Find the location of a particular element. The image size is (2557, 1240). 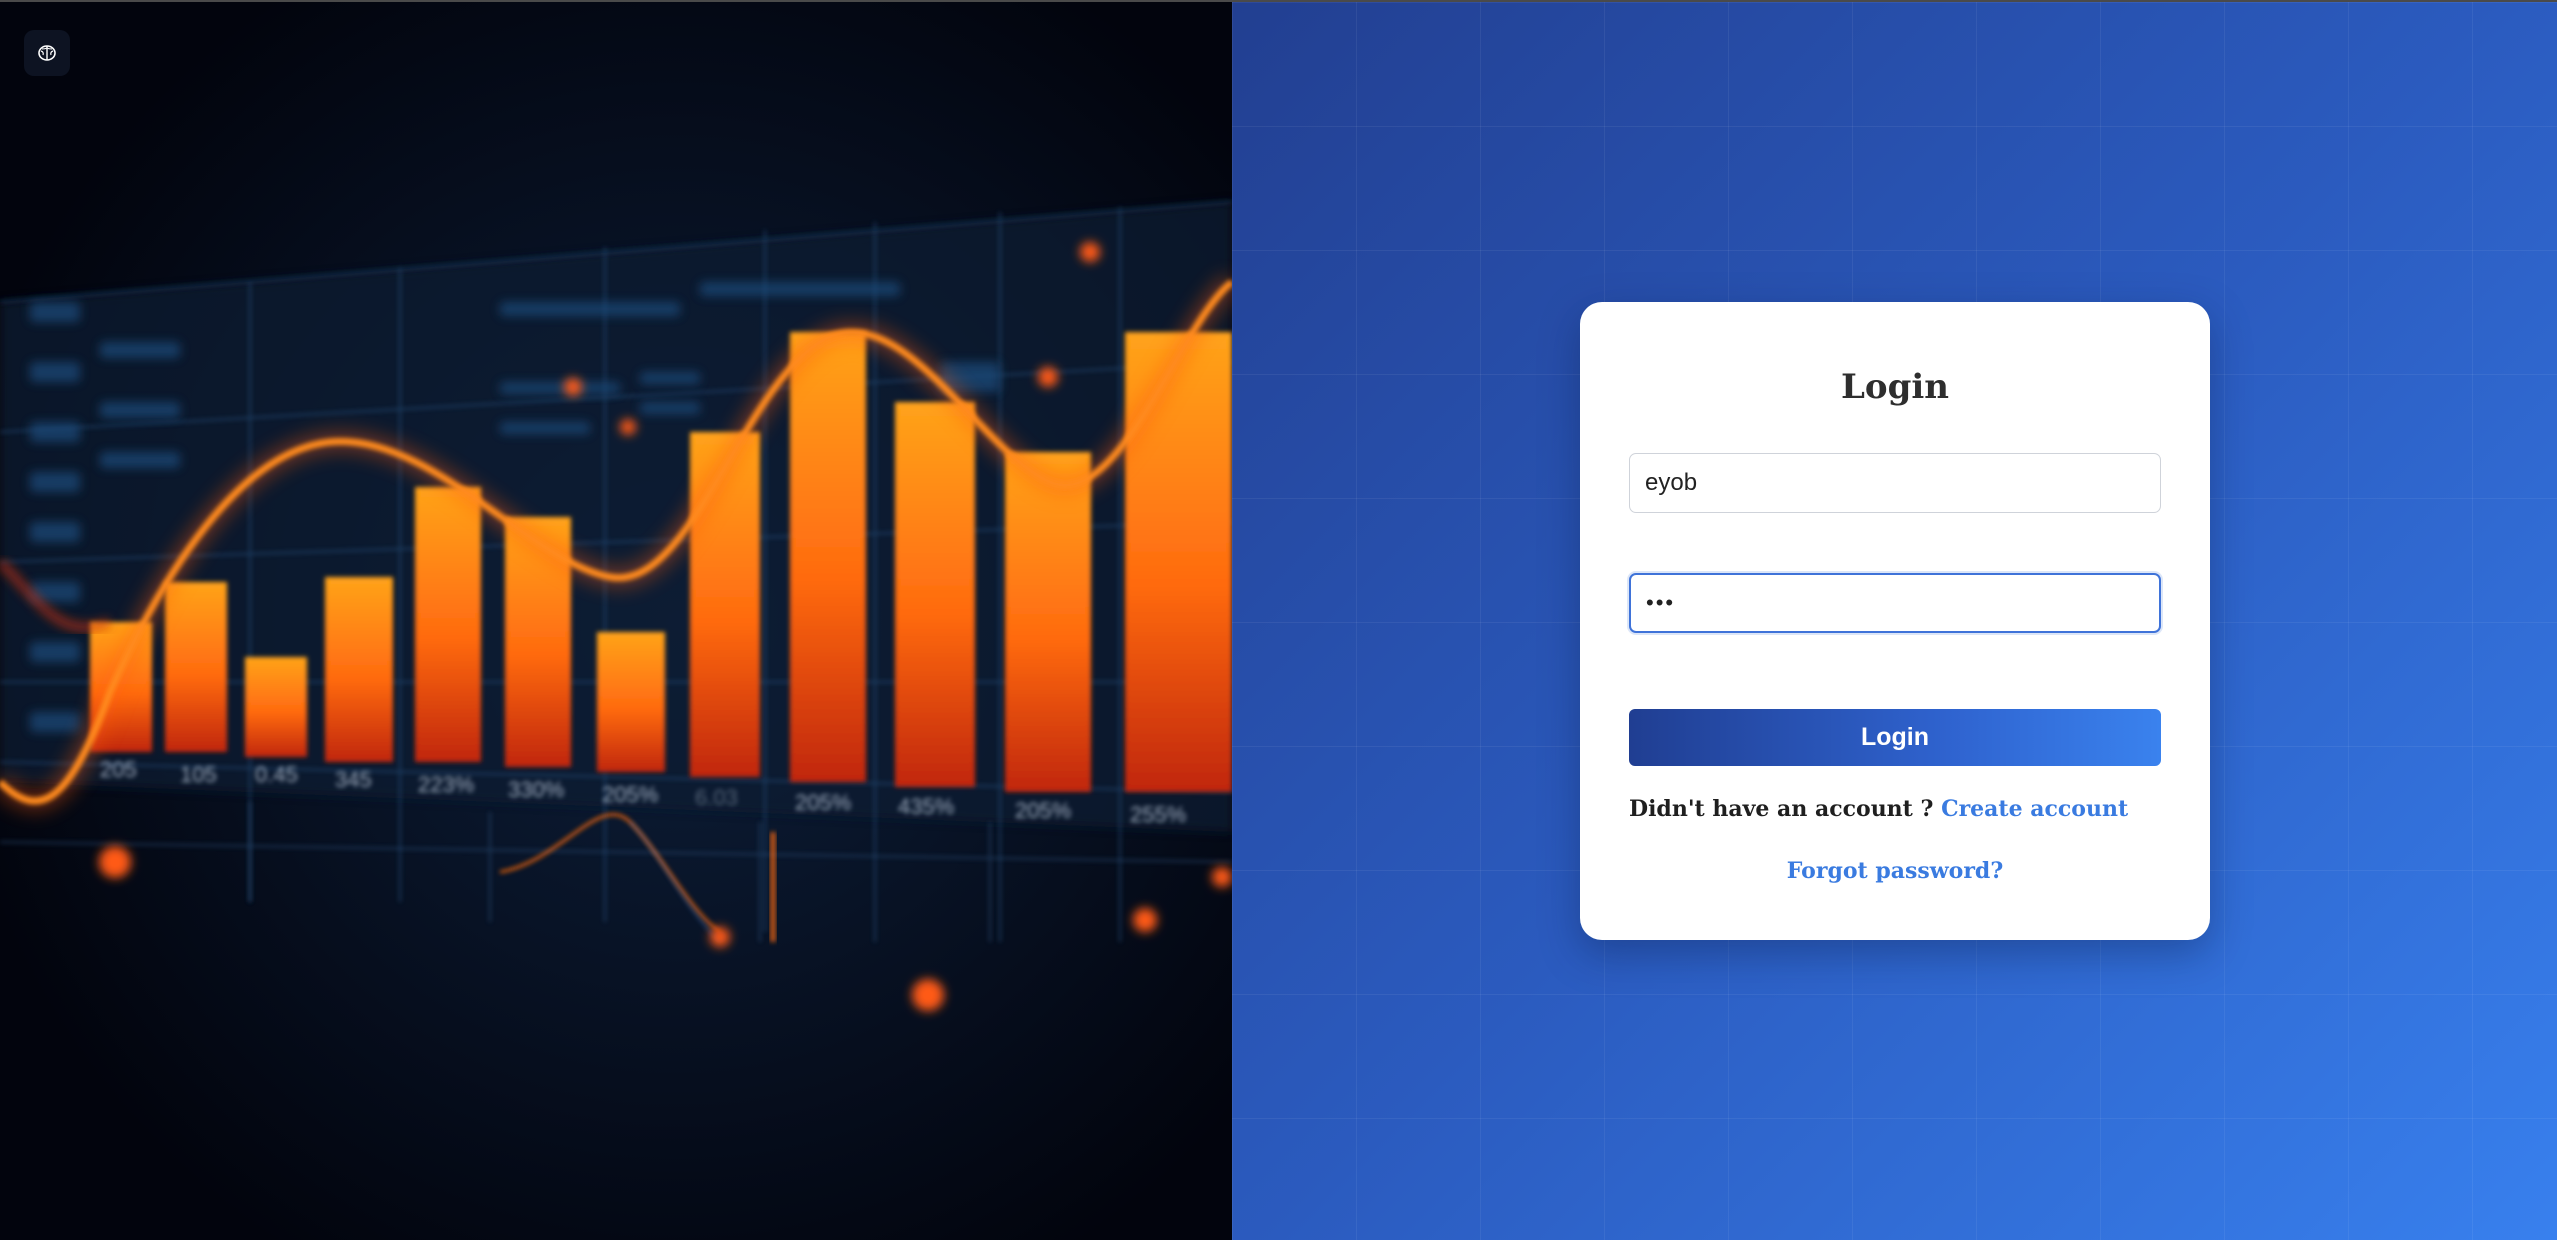

hero-tick-label: 345 is located at coordinates (353, 779).